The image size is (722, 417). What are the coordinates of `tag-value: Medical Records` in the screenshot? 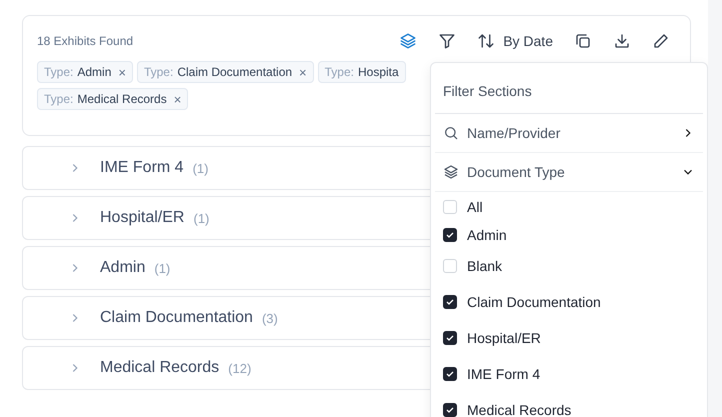 It's located at (122, 99).